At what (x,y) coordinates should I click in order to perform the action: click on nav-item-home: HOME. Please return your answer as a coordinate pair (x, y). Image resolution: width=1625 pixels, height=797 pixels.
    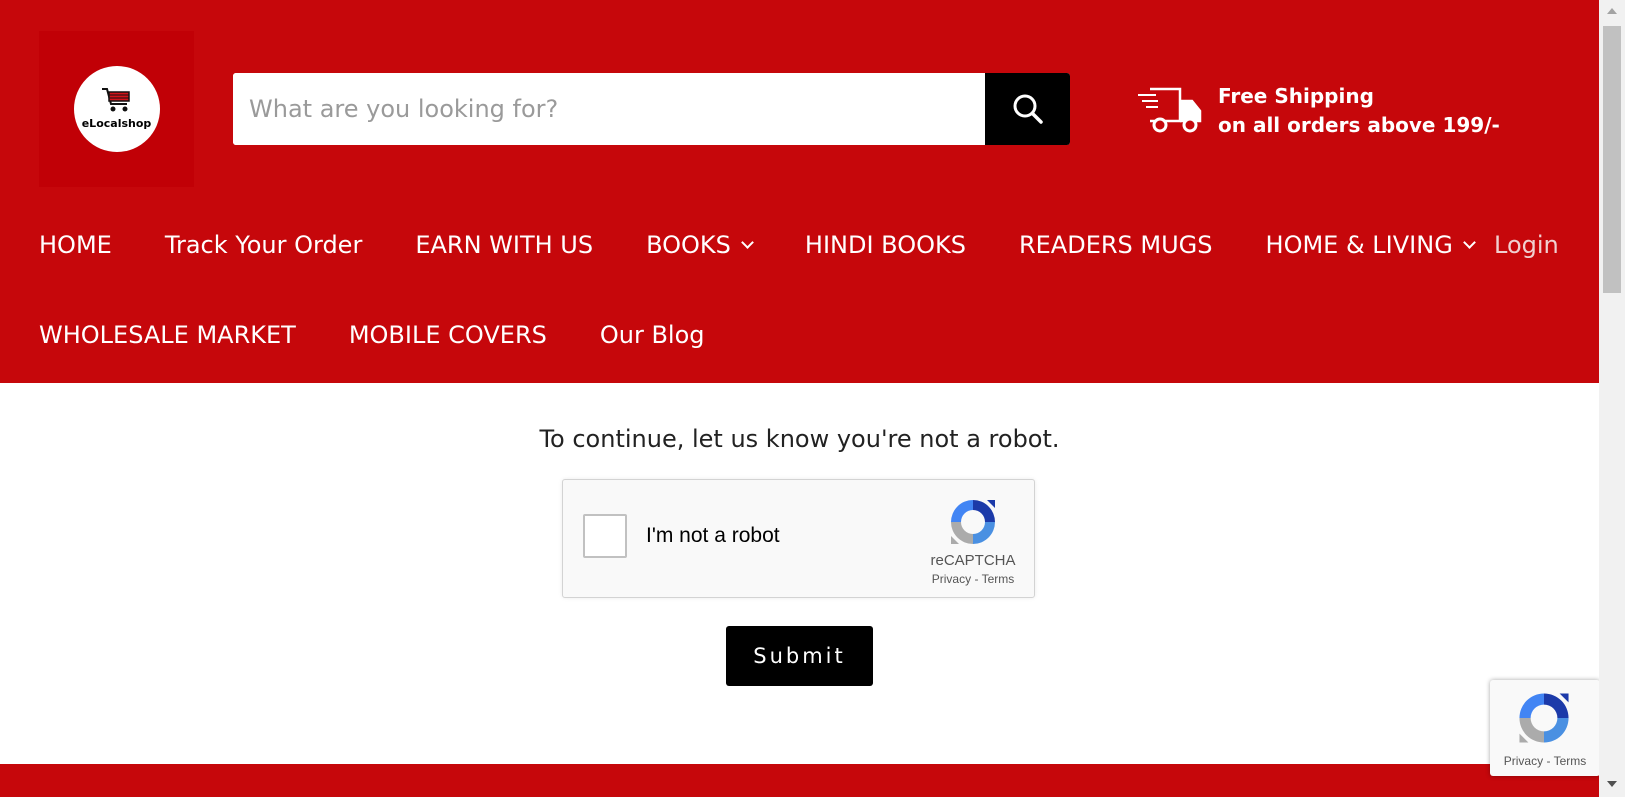
    Looking at the image, I should click on (75, 245).